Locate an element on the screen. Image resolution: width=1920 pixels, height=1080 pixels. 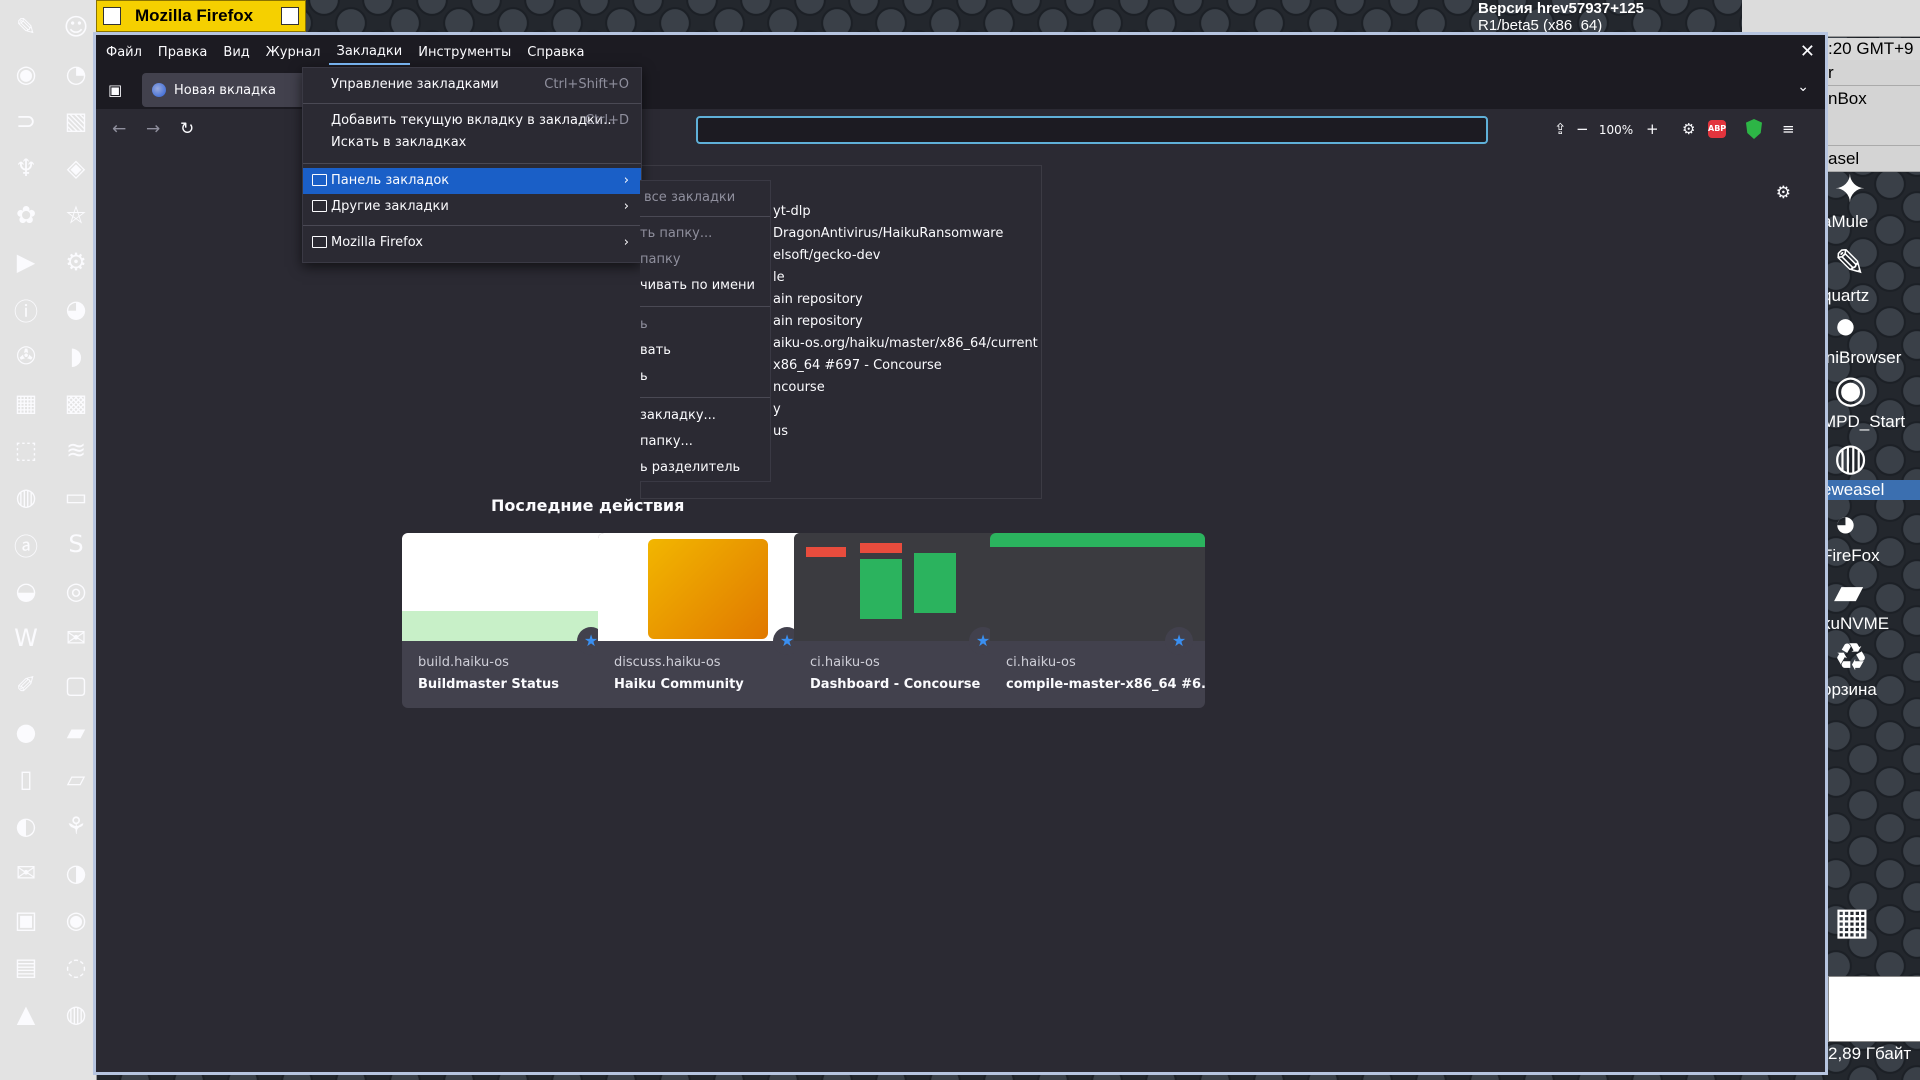
app-icon: ◑ is located at coordinates (76, 873).